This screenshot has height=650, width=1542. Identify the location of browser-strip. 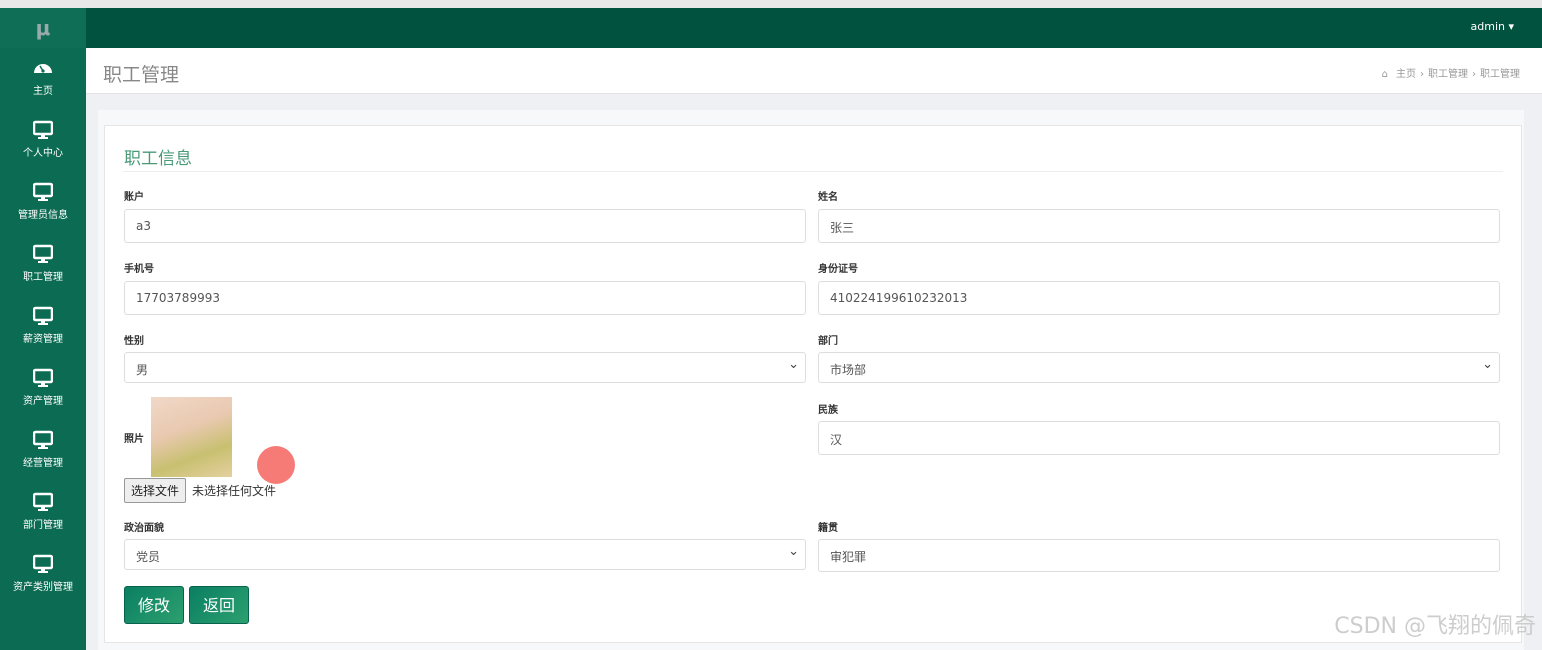
(771, 4).